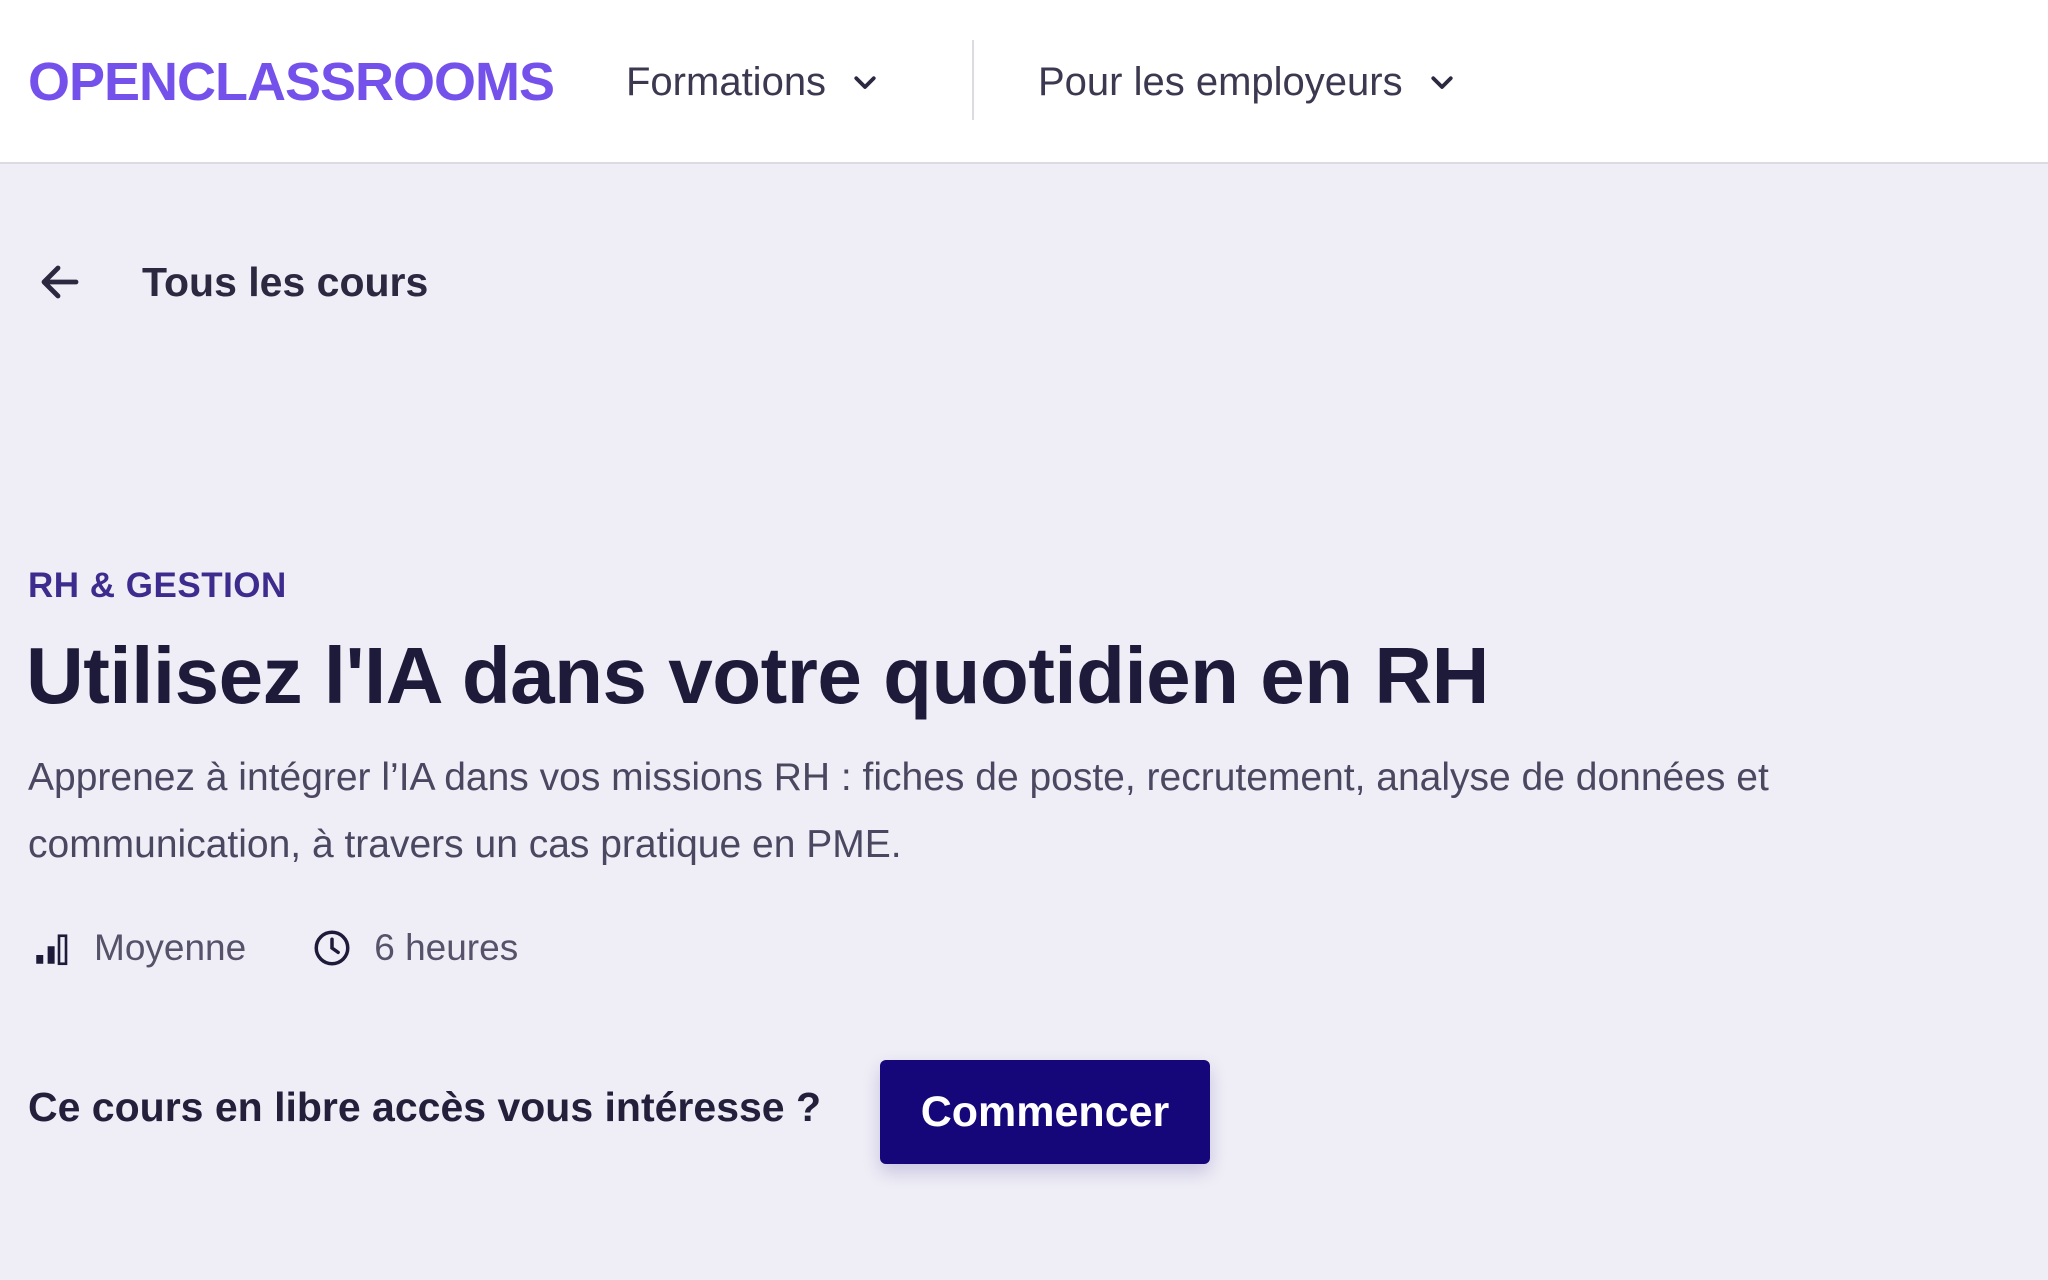  I want to click on course-category: RH & GESTION, so click(157, 585).